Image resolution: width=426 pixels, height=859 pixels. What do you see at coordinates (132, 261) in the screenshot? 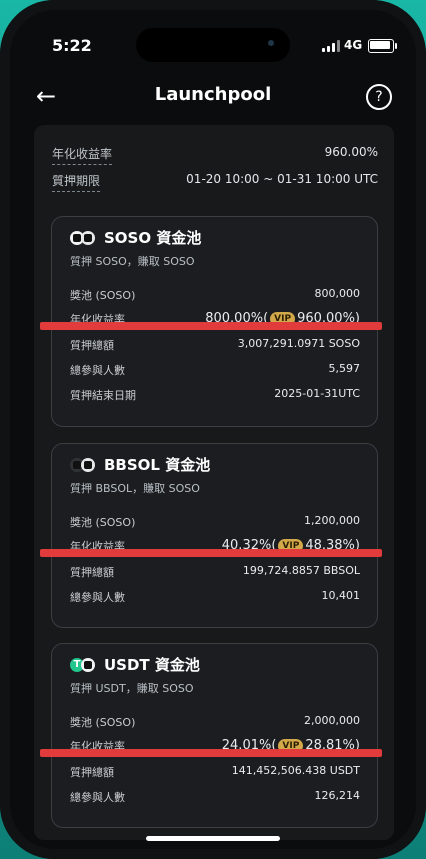
I see `pool-subtitle: 質押 SOSO，賺取 SOSO` at bounding box center [132, 261].